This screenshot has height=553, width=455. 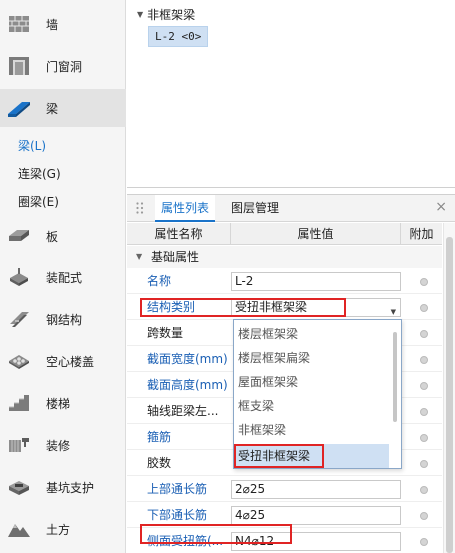 What do you see at coordinates (19, 403) in the screenshot?
I see `stair-icon` at bounding box center [19, 403].